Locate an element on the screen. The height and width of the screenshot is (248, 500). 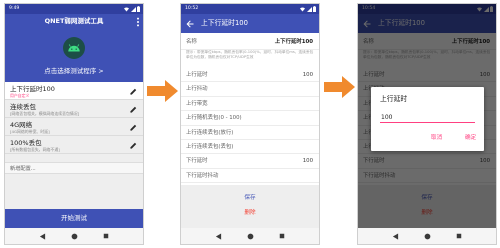
confirm-button: 确定 is located at coordinates (470, 138).